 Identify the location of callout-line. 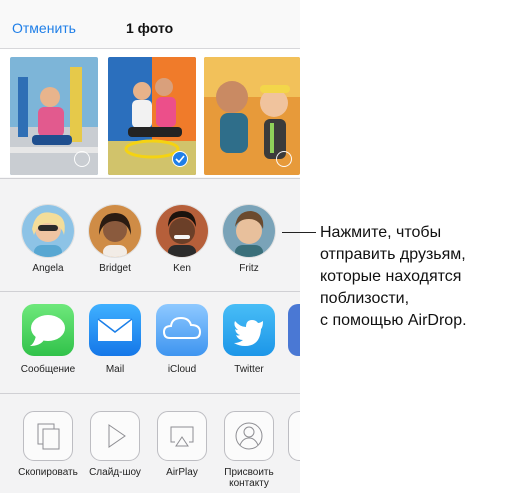
(299, 232).